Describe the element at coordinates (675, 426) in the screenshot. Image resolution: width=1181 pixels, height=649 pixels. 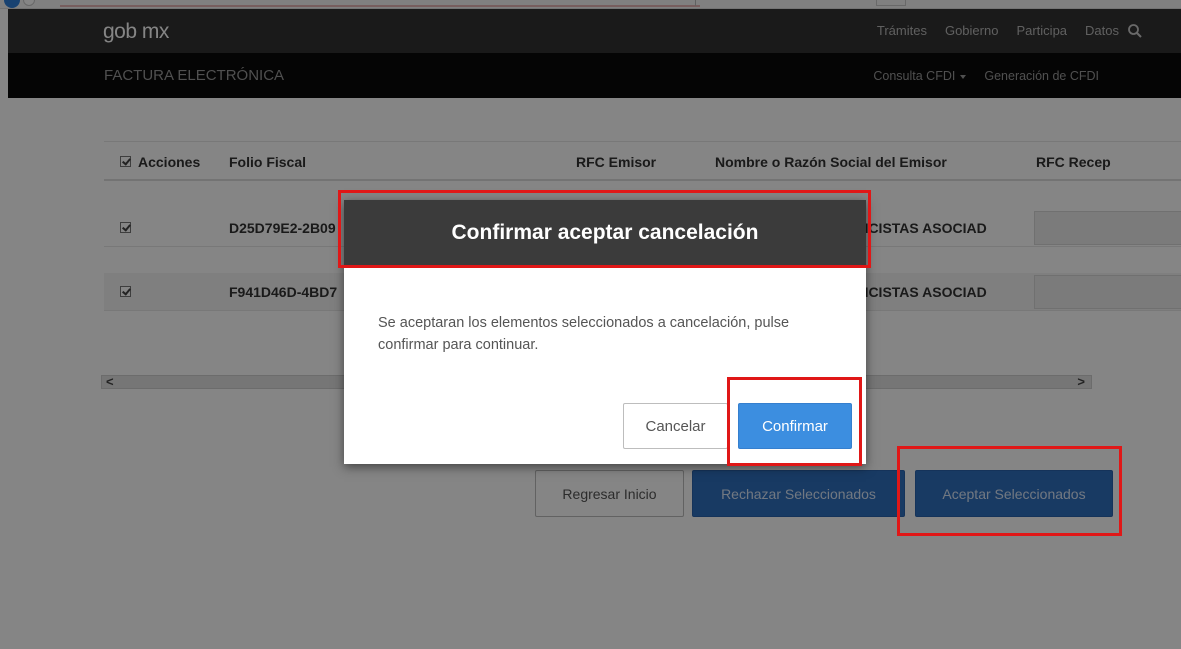
I see `cancel-button: Cancelar` at that location.